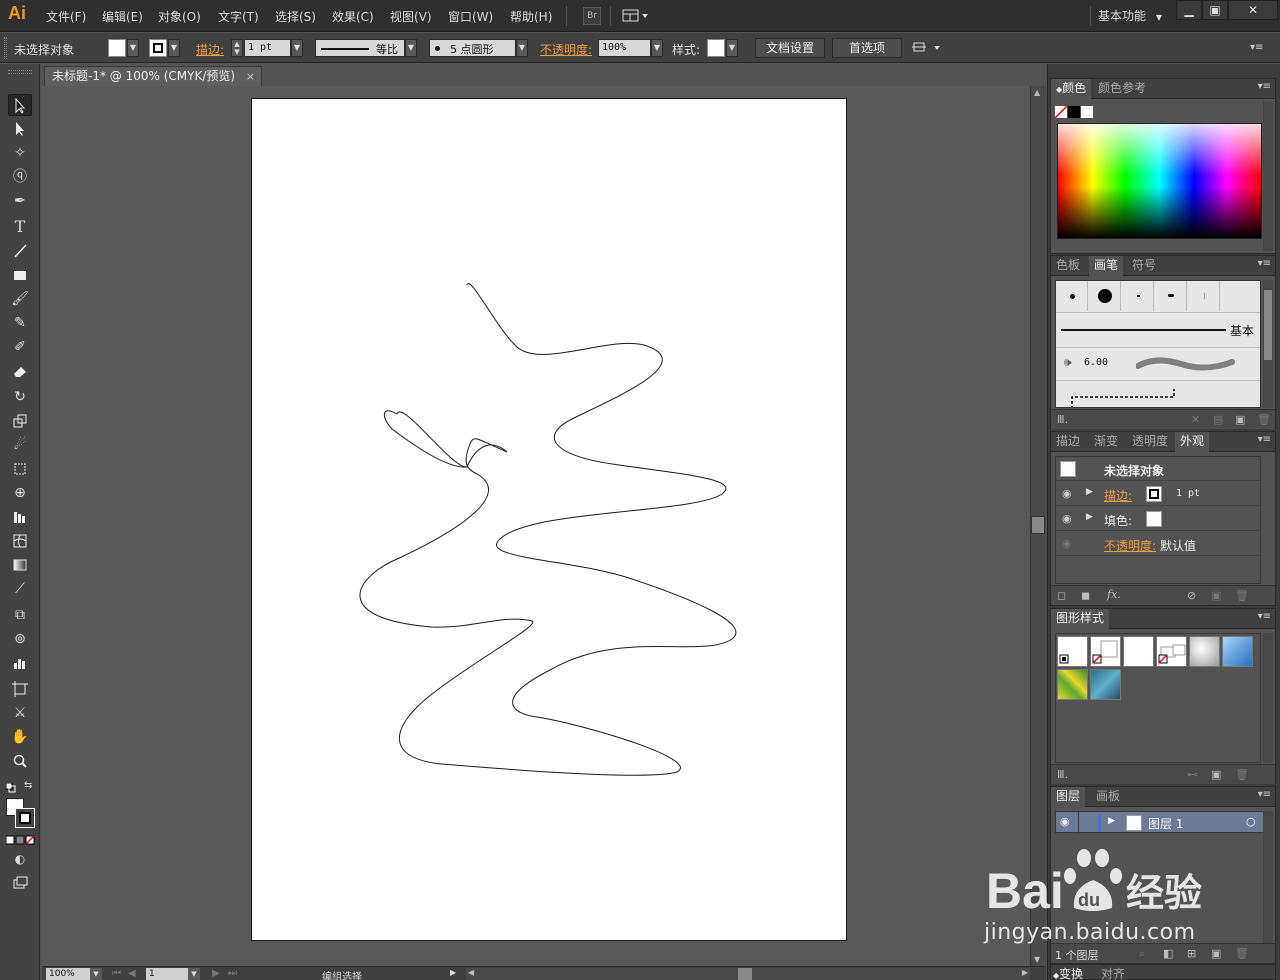 The width and height of the screenshot is (1280, 980). Describe the element at coordinates (1114, 594) in the screenshot. I see `add-effect-icon: fx.` at that location.